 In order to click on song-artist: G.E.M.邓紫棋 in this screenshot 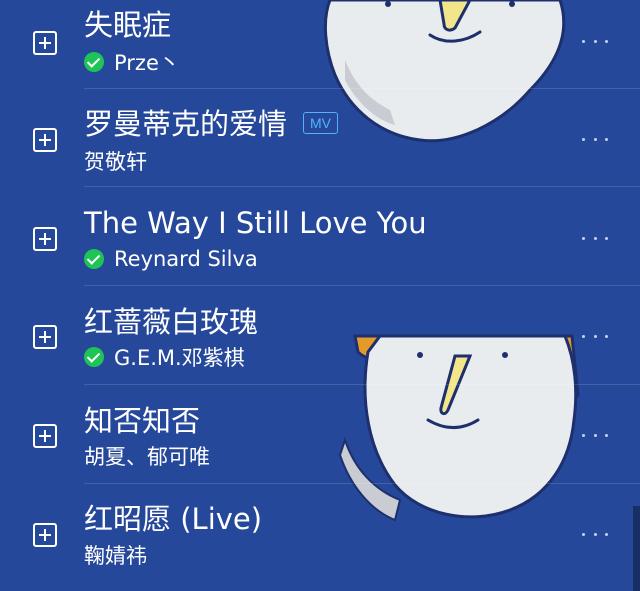, I will do `click(179, 358)`.